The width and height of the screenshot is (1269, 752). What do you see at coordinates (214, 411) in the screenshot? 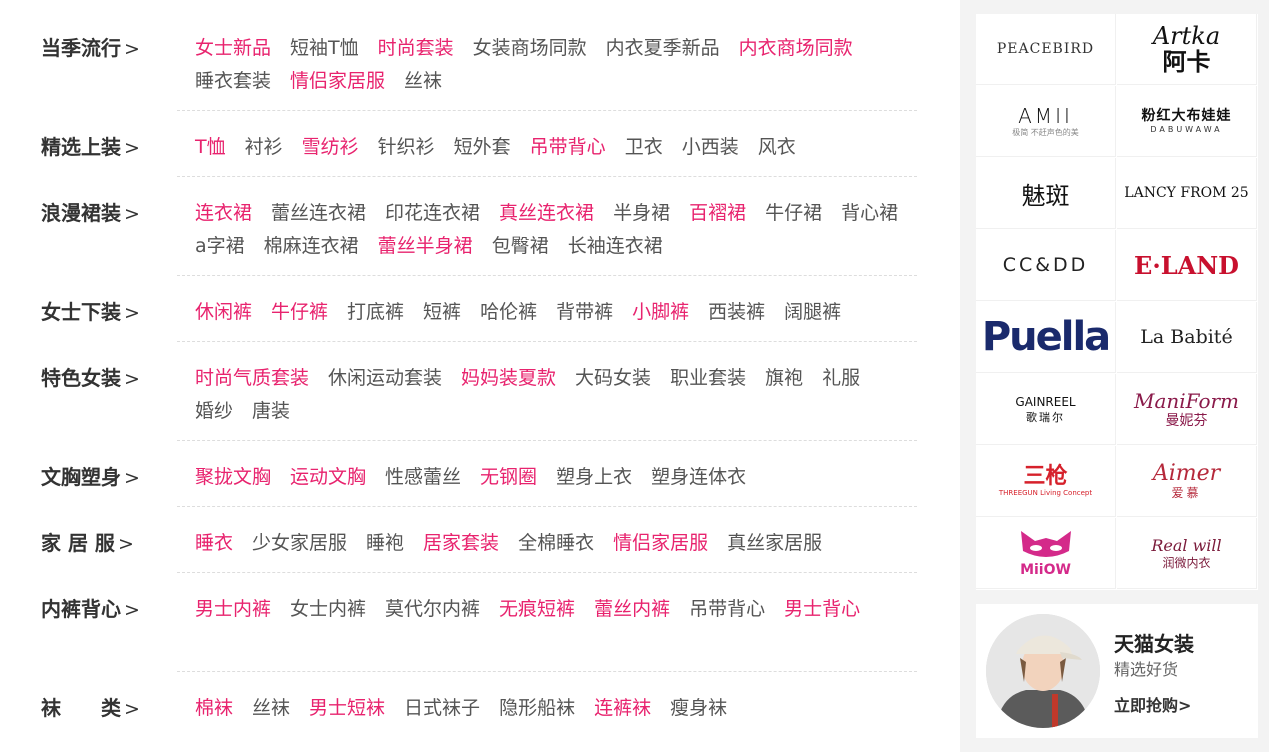
I see `category-link: 婚纱` at bounding box center [214, 411].